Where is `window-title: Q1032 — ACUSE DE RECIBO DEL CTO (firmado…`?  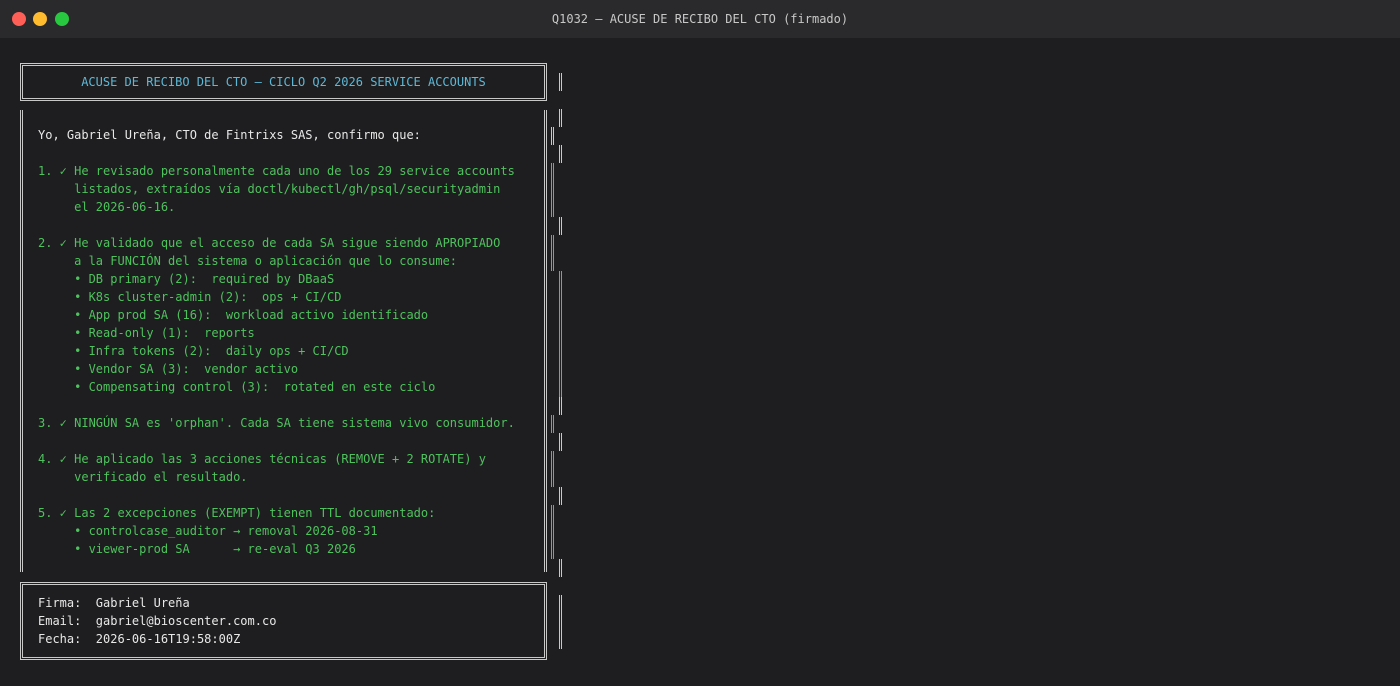
window-title: Q1032 — ACUSE DE RECIBO DEL CTO (firmado… is located at coordinates (700, 19).